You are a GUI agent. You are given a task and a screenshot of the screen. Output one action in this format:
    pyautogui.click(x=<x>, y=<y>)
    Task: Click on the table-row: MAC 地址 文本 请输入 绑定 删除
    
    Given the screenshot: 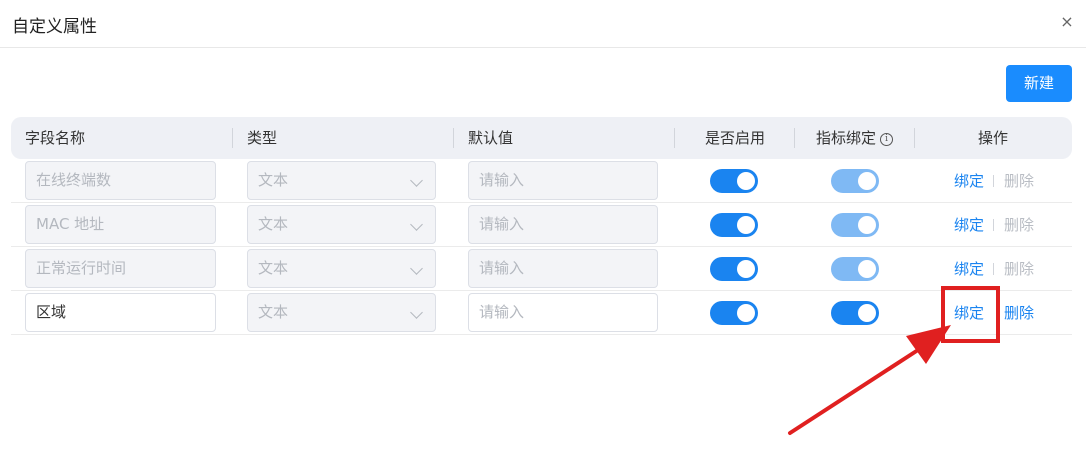 What is the action you would take?
    pyautogui.click(x=541, y=225)
    